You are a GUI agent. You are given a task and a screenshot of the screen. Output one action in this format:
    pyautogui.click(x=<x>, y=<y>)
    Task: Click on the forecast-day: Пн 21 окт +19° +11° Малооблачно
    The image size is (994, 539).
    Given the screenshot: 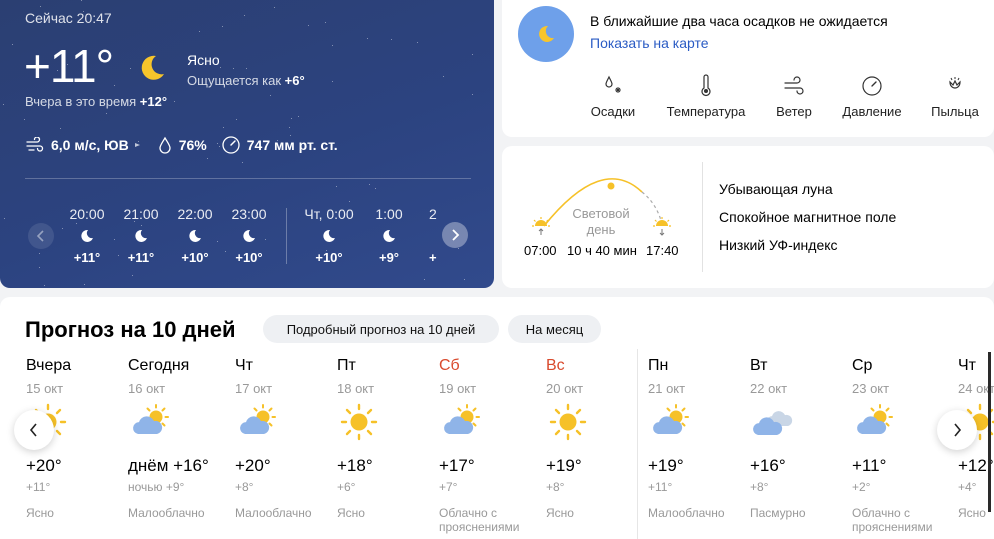 What is the action you would take?
    pyautogui.click(x=698, y=438)
    